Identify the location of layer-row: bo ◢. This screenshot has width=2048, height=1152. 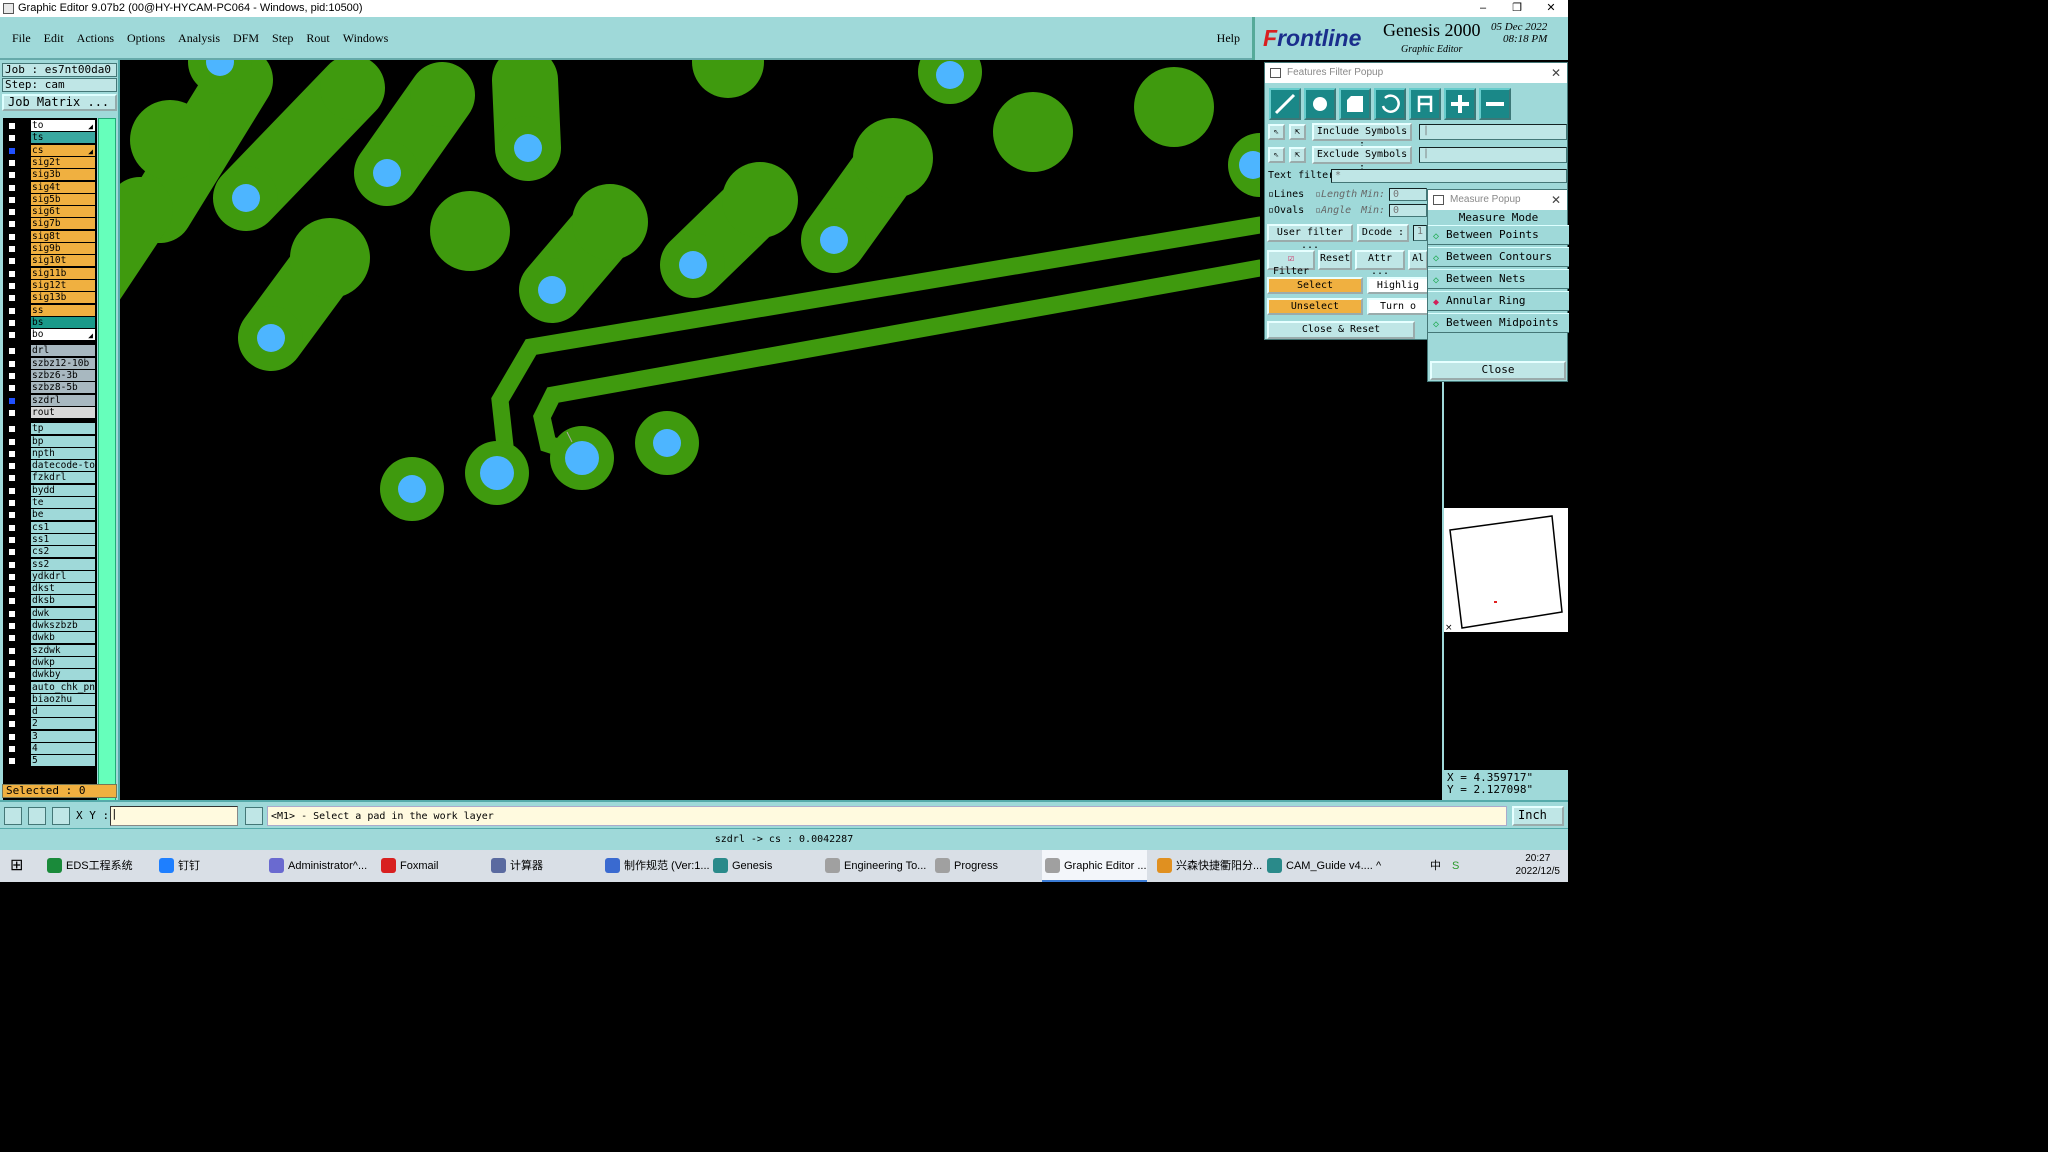
(50, 335).